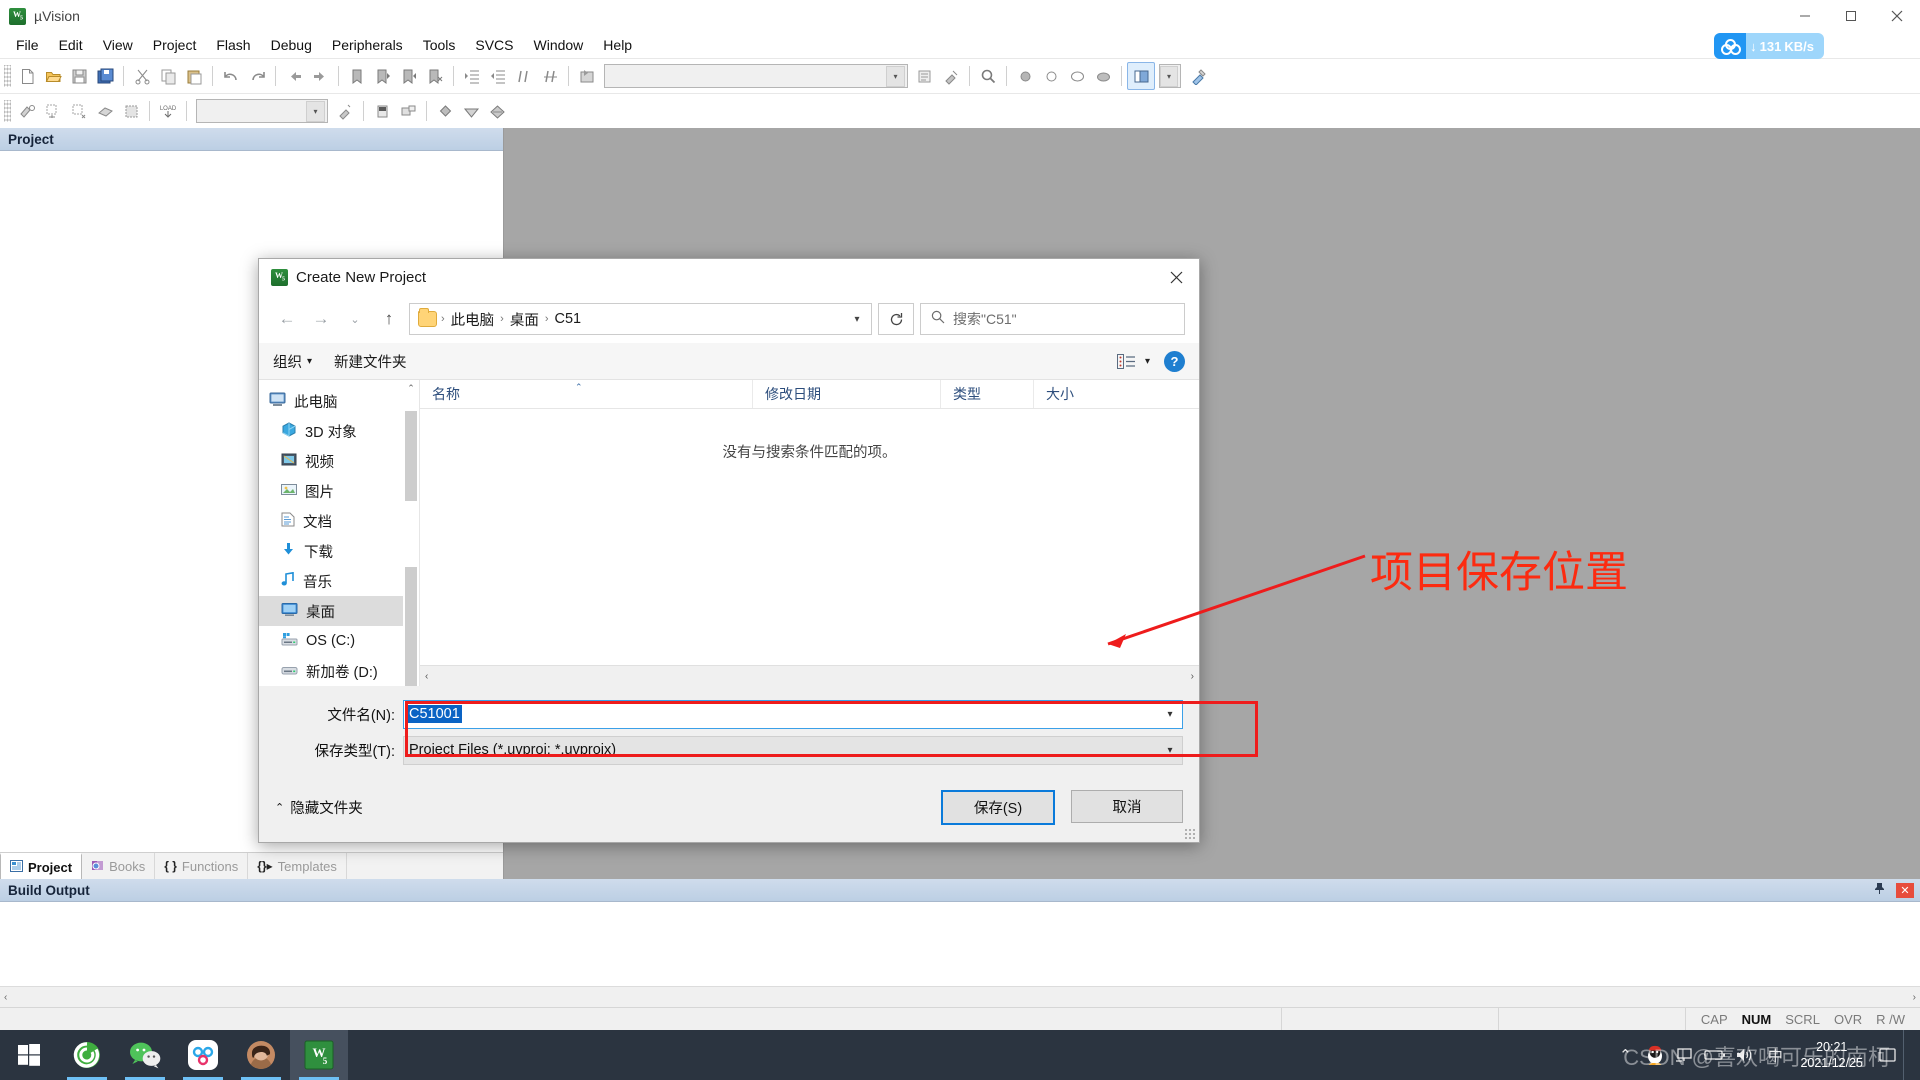 This screenshot has height=1080, width=1920. I want to click on save-all-icon, so click(105, 76).